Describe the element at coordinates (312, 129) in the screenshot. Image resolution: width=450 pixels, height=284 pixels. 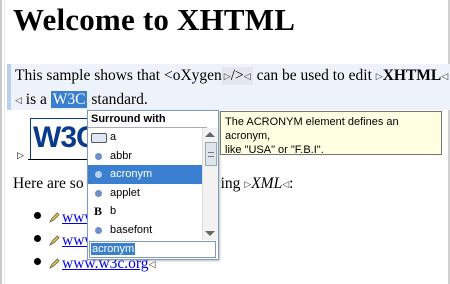
I see `tooltip-line: The ACRONYM element defines an acronym,` at that location.